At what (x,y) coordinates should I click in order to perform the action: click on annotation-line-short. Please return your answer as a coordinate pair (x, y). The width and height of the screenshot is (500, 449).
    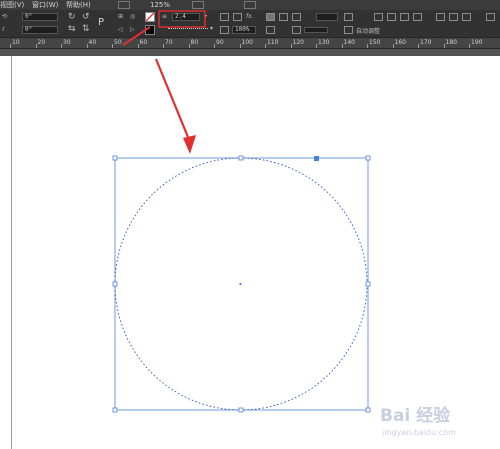
    Looking at the image, I should click on (136, 36).